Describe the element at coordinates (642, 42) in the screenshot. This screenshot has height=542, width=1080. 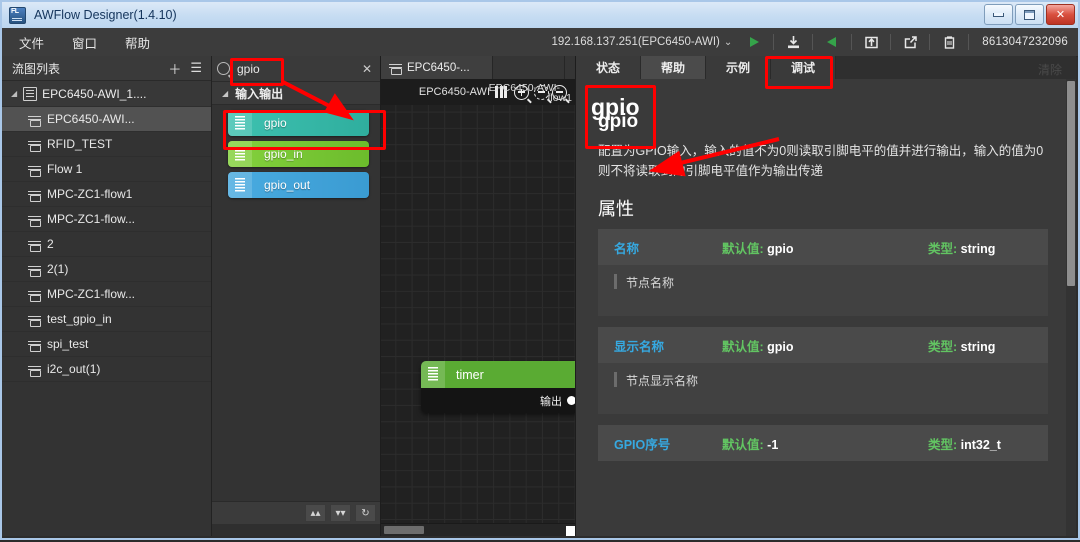
I see `device-selector: 192.168.137.251(EPC6450-AWI) ⌄` at that location.